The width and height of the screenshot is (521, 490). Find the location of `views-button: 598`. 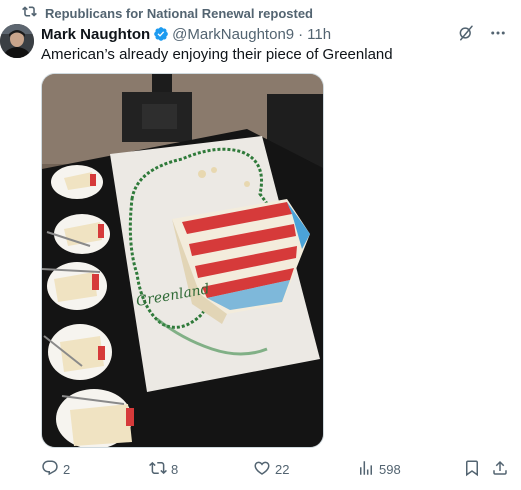

views-button: 598 is located at coordinates (379, 469).